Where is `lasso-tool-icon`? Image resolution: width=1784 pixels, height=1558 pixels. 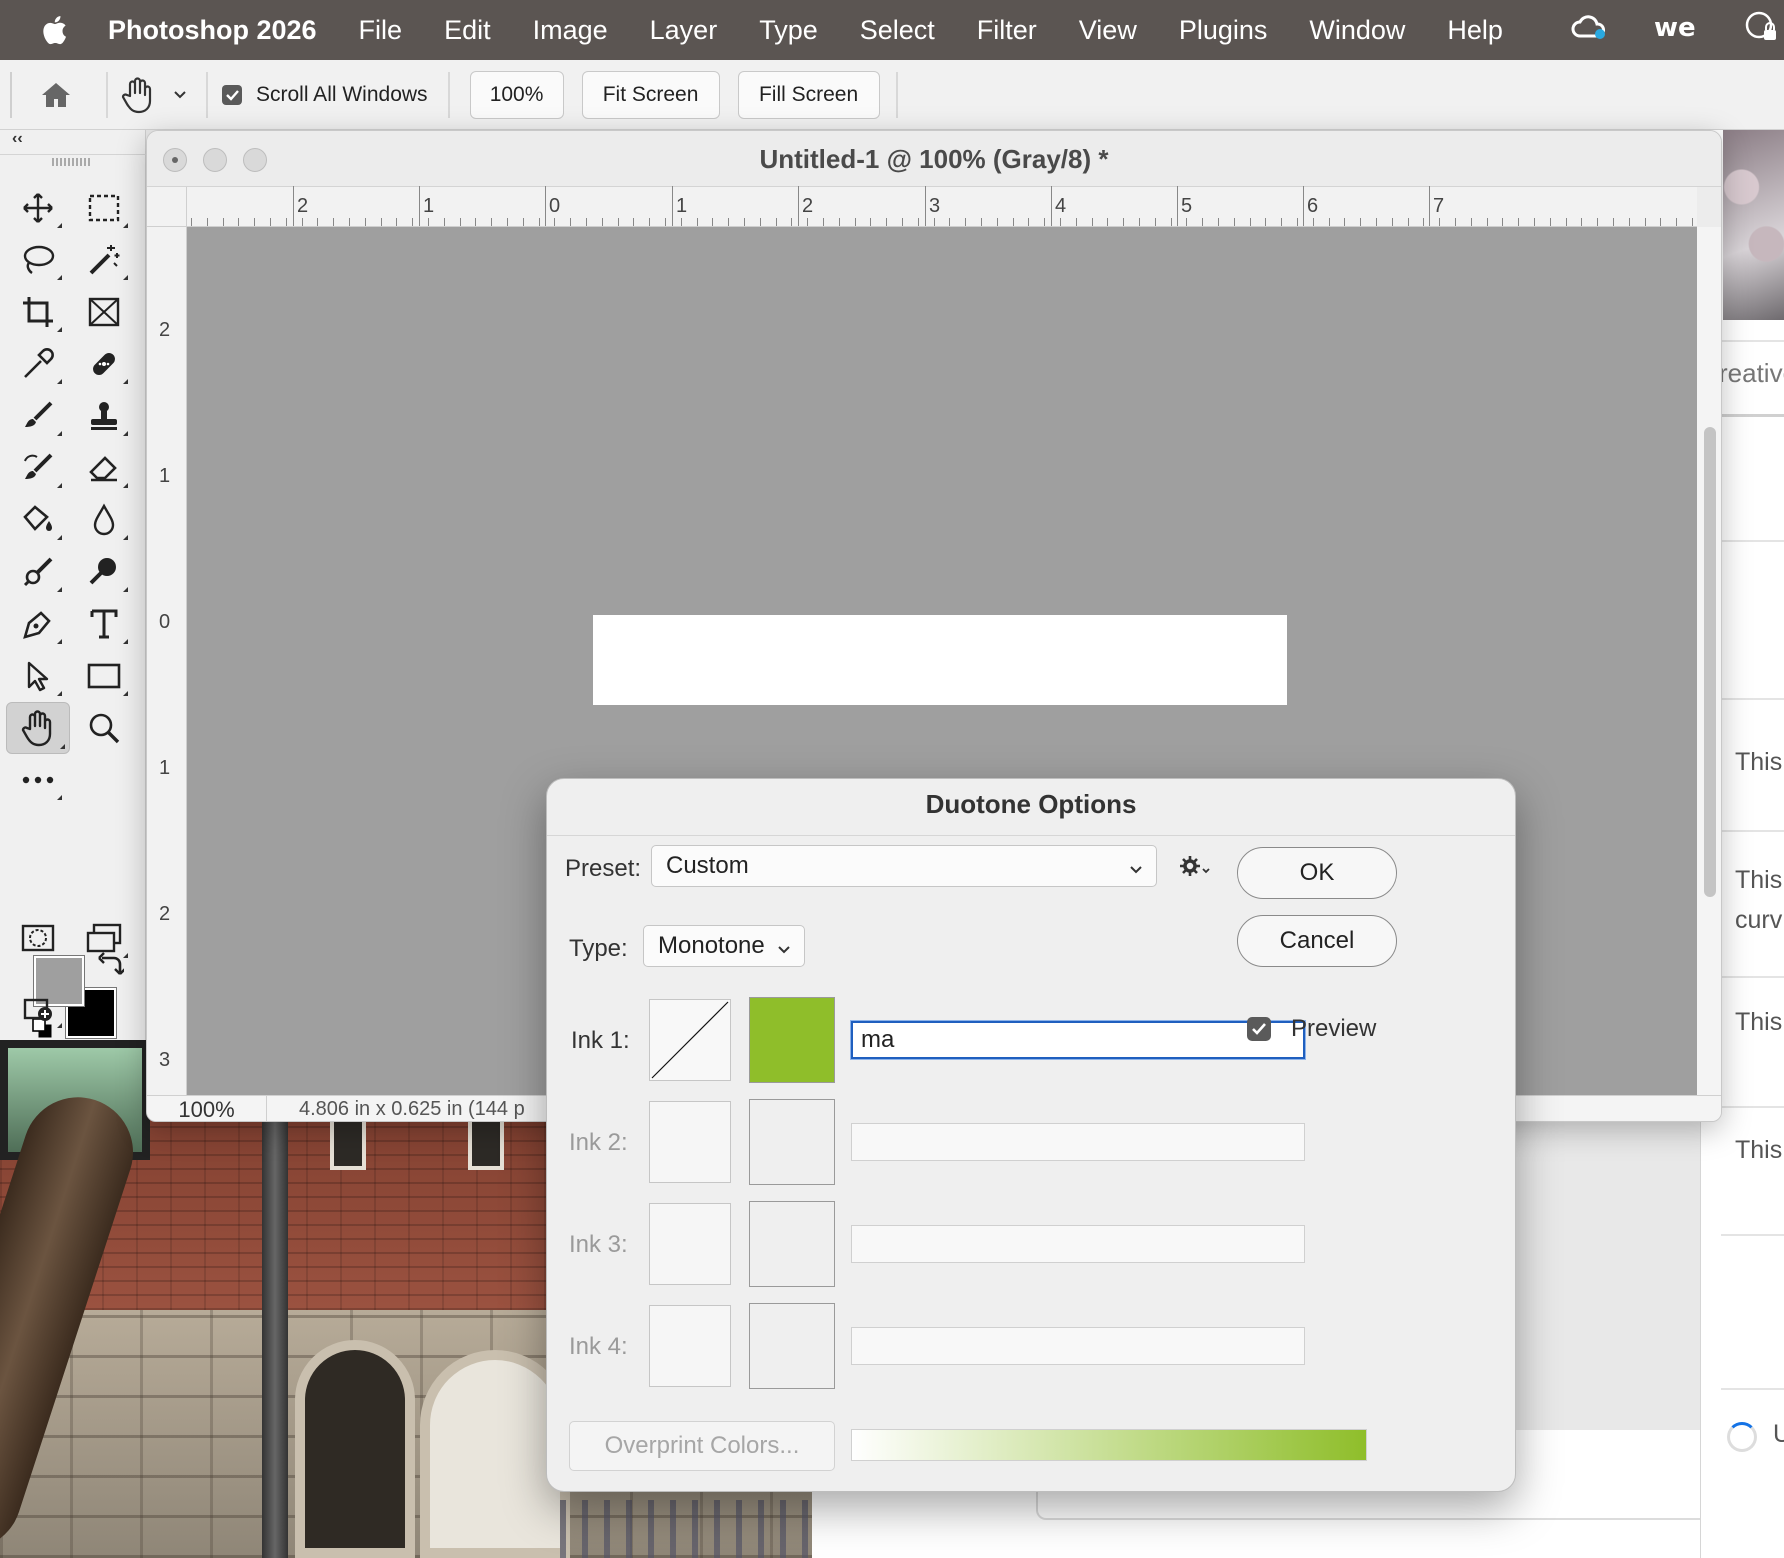 lasso-tool-icon is located at coordinates (38, 260).